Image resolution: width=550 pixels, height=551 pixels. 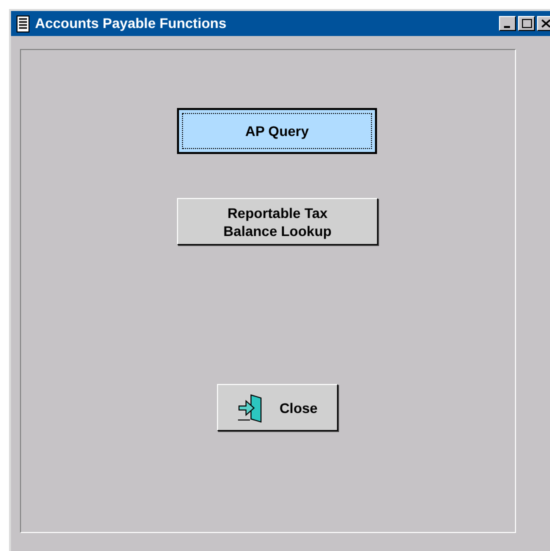 I want to click on close-button, so click(x=543, y=23).